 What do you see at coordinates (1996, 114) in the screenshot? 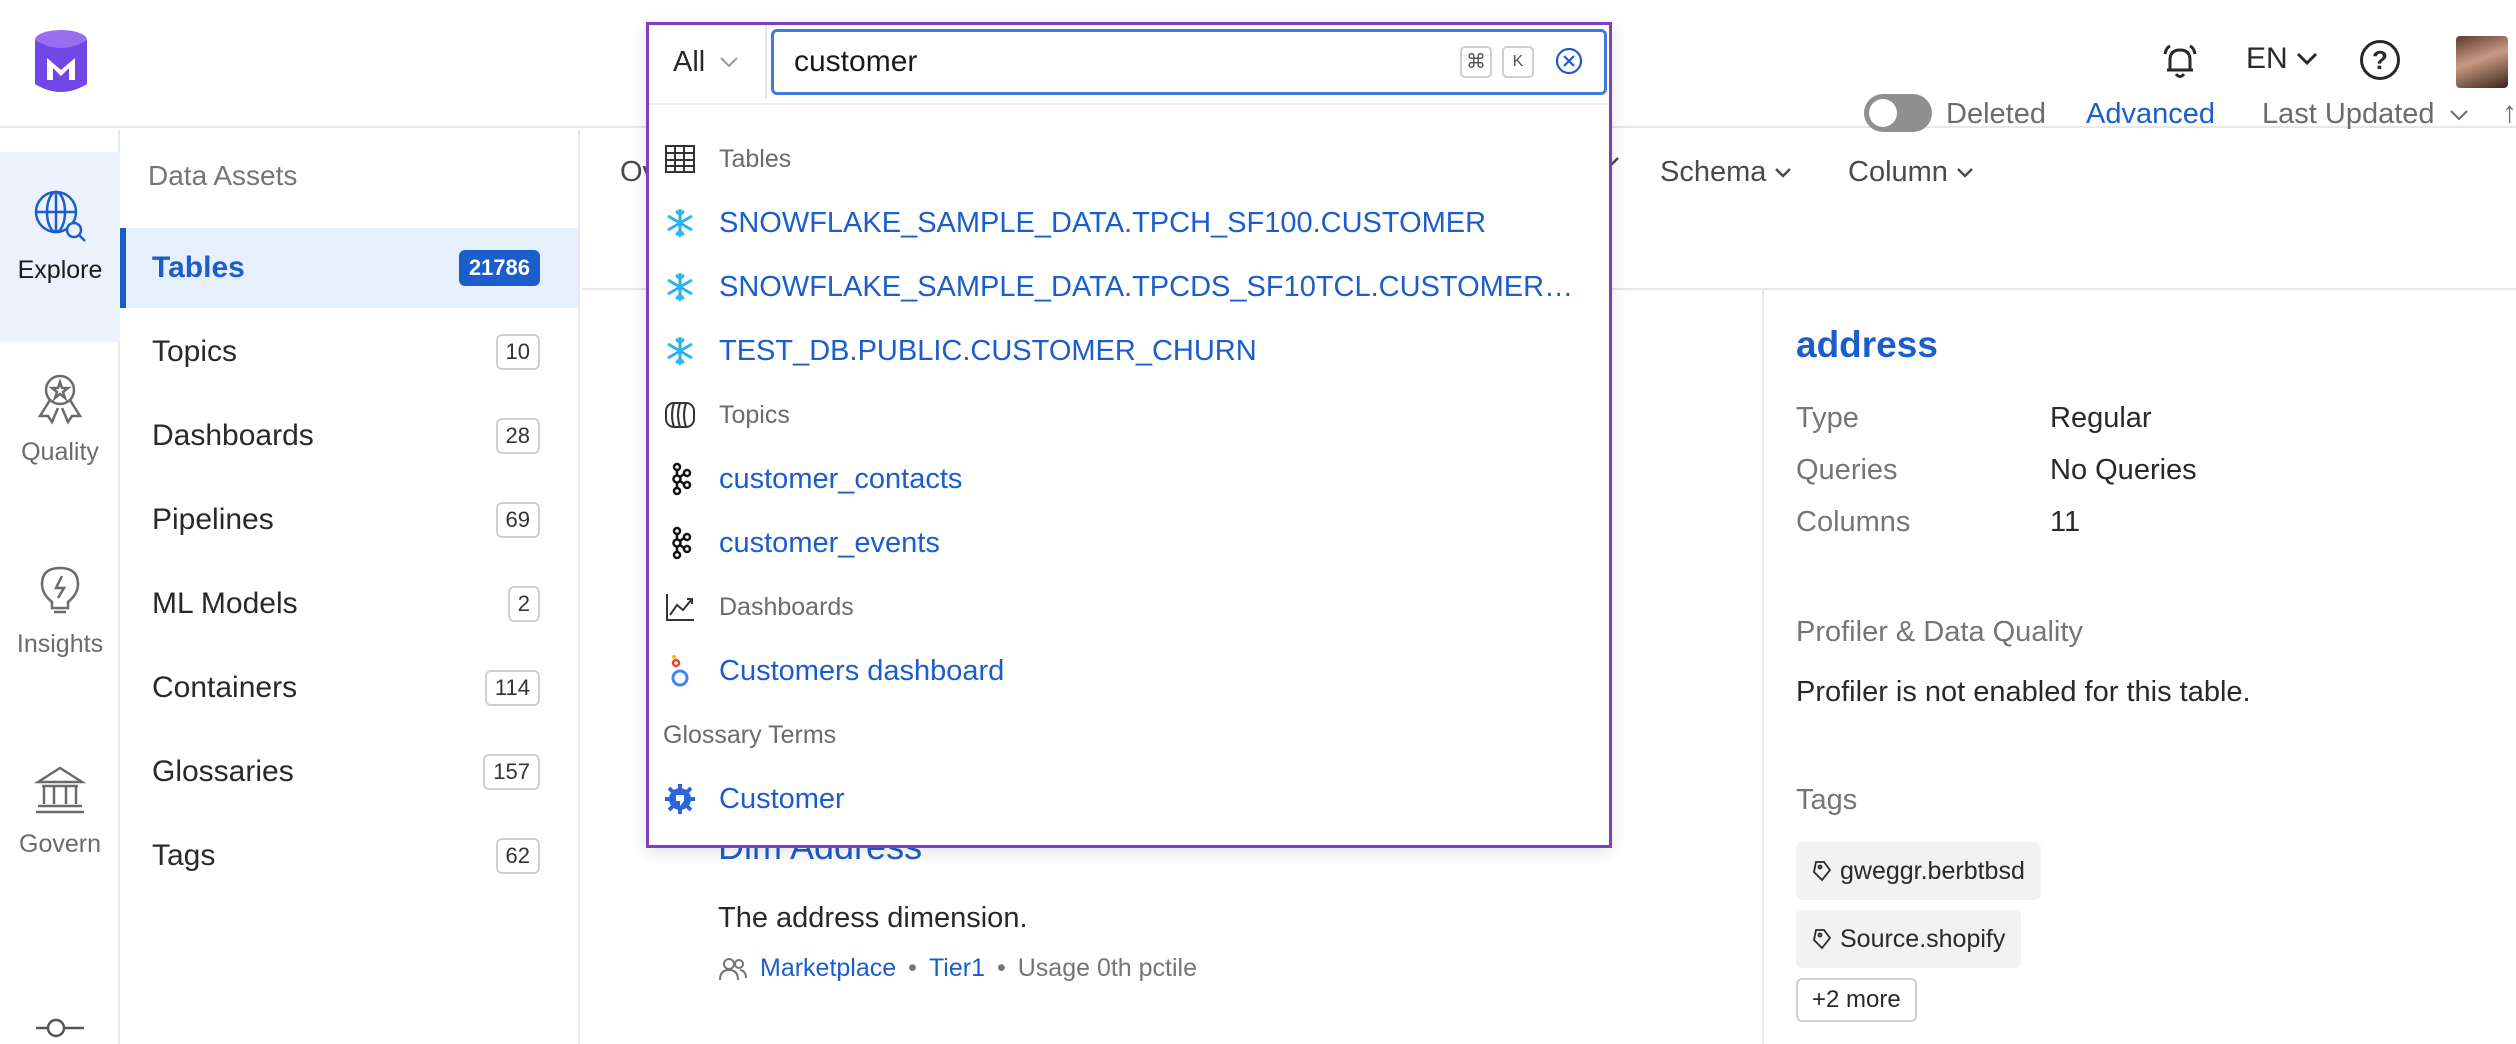
I see `deleted-label: Deleted` at bounding box center [1996, 114].